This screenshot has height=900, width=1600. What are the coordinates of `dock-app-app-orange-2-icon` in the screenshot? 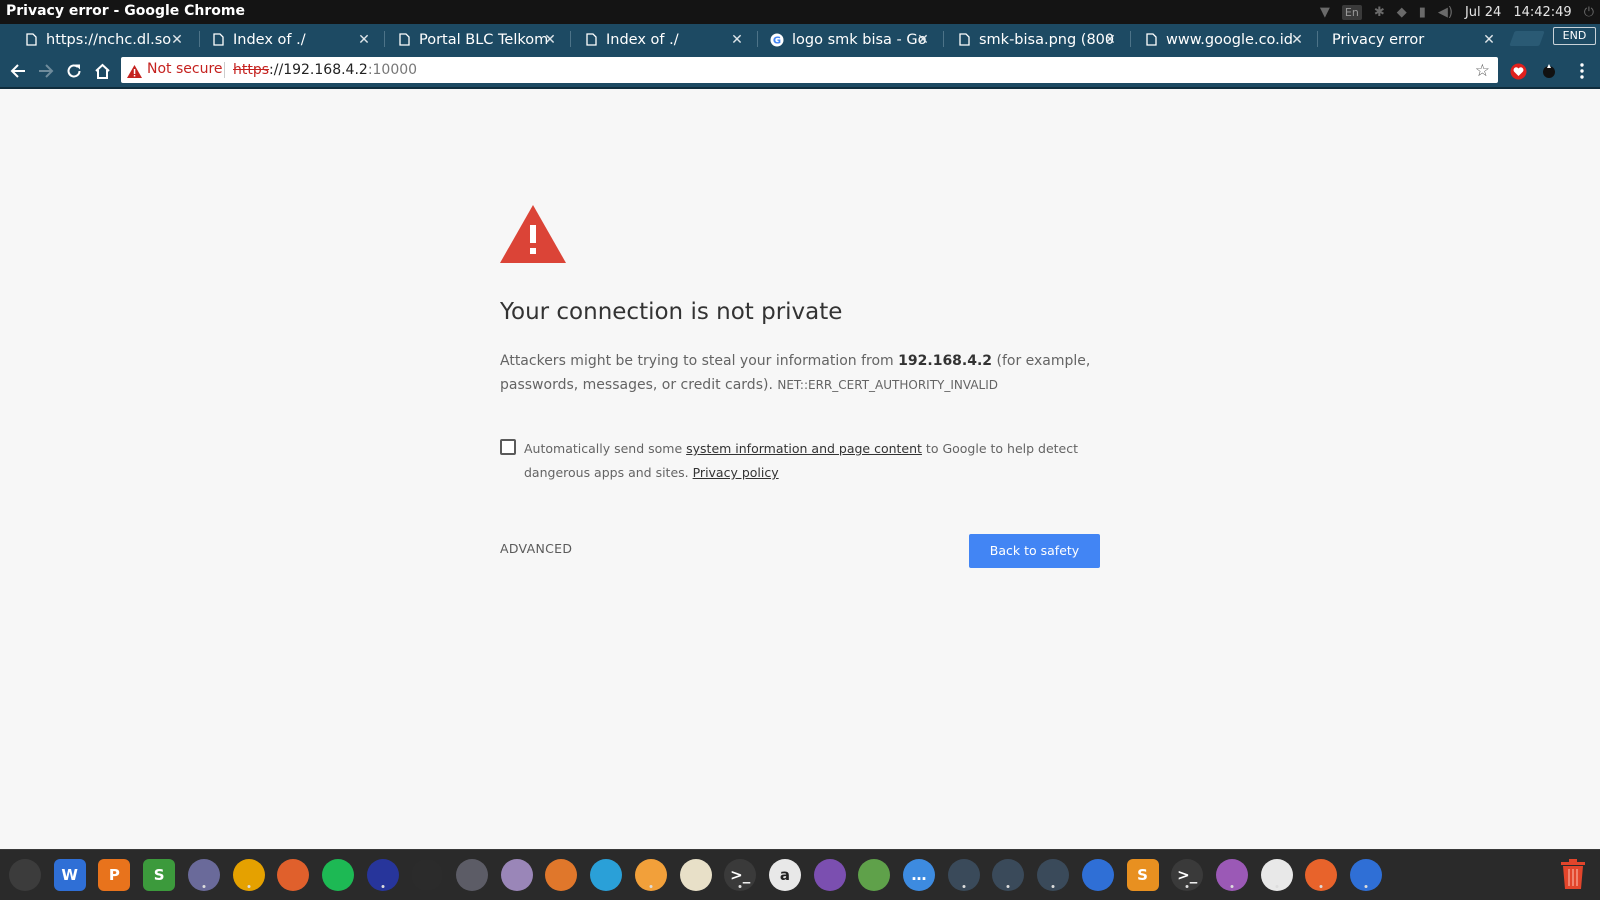 It's located at (1321, 875).